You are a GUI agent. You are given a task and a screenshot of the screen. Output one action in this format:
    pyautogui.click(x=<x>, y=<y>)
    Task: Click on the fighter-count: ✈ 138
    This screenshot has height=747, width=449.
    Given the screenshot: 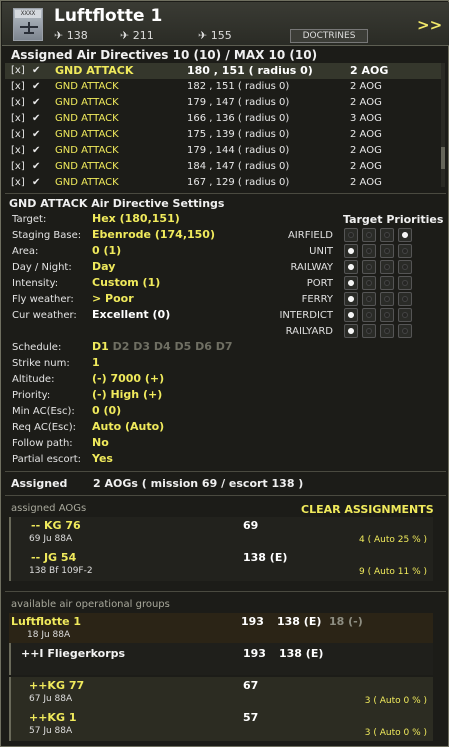 What is the action you would take?
    pyautogui.click(x=71, y=35)
    